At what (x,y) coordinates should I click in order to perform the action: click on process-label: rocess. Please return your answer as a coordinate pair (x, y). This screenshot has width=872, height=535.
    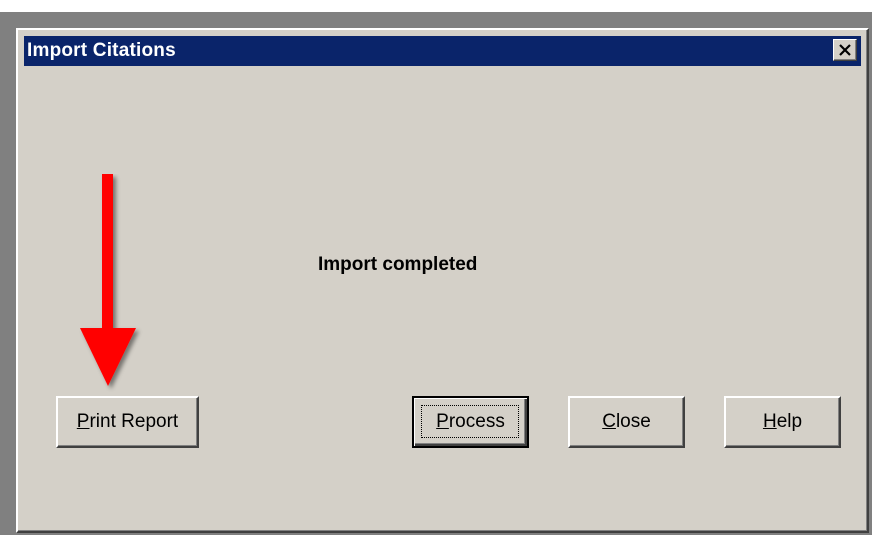
    Looking at the image, I should click on (476, 421).